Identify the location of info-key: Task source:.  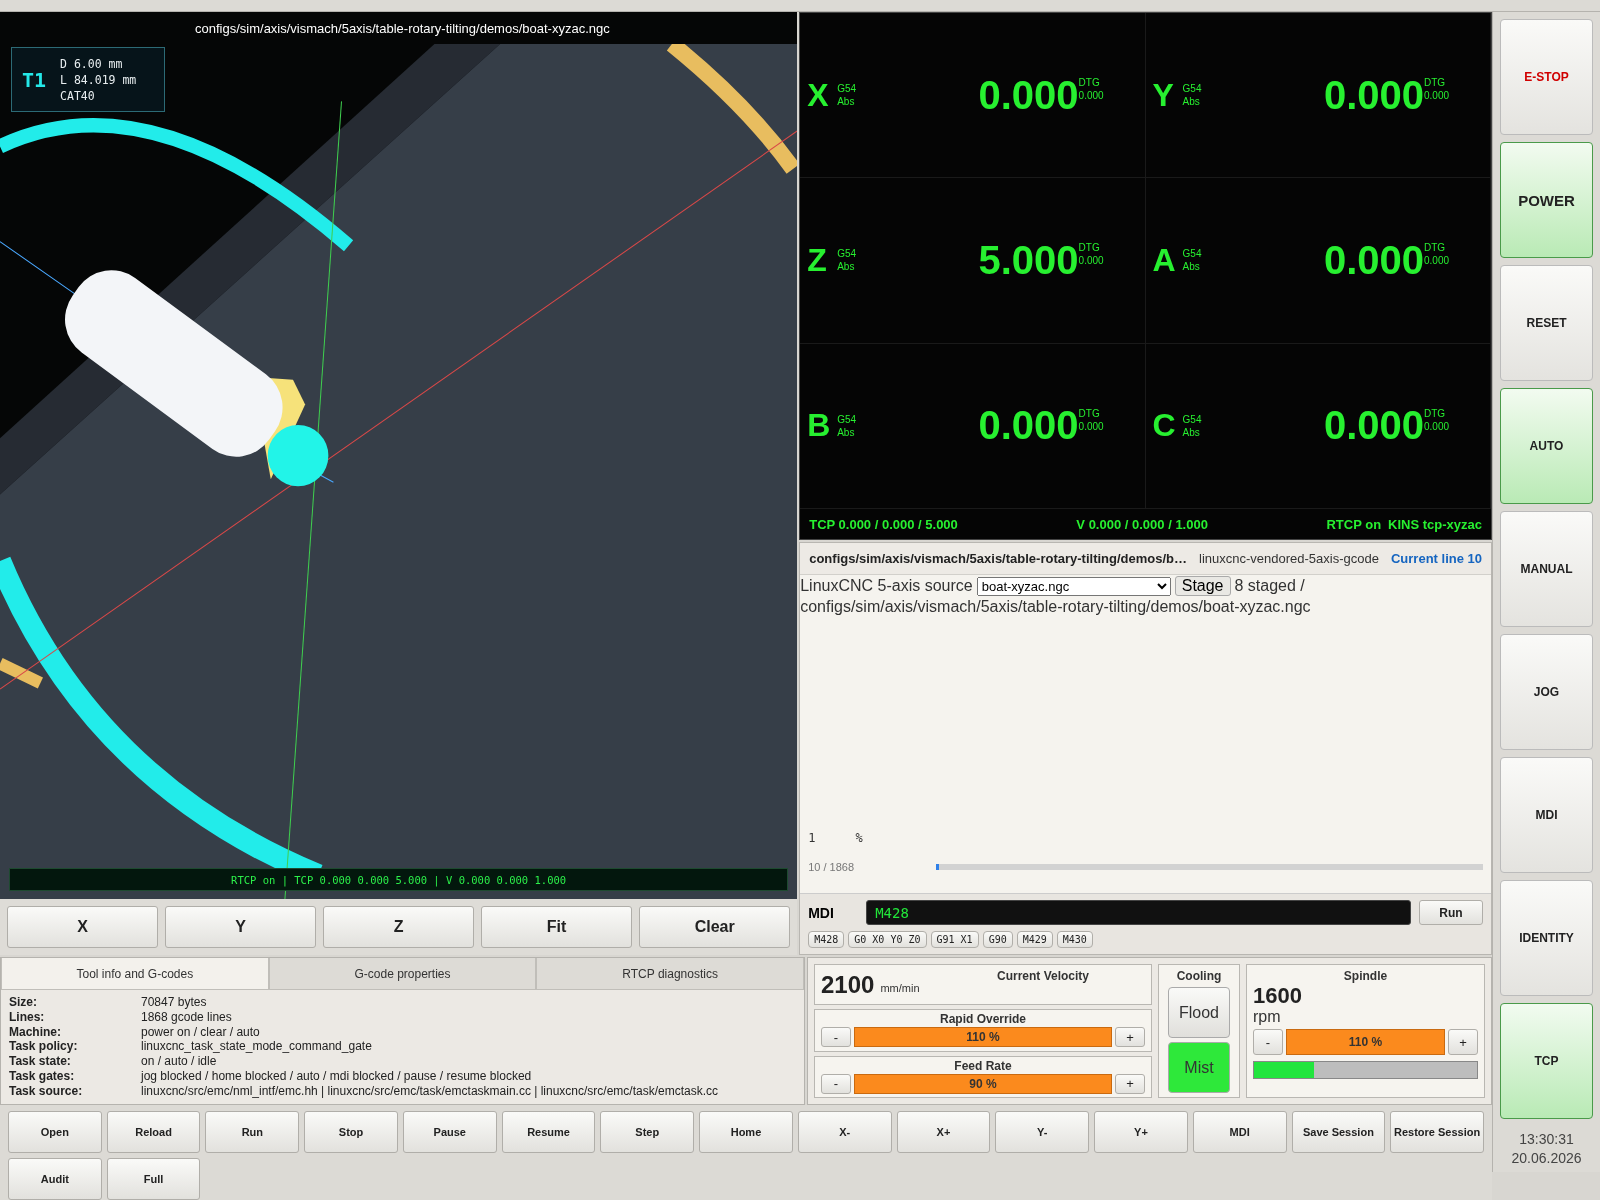
(75, 1091).